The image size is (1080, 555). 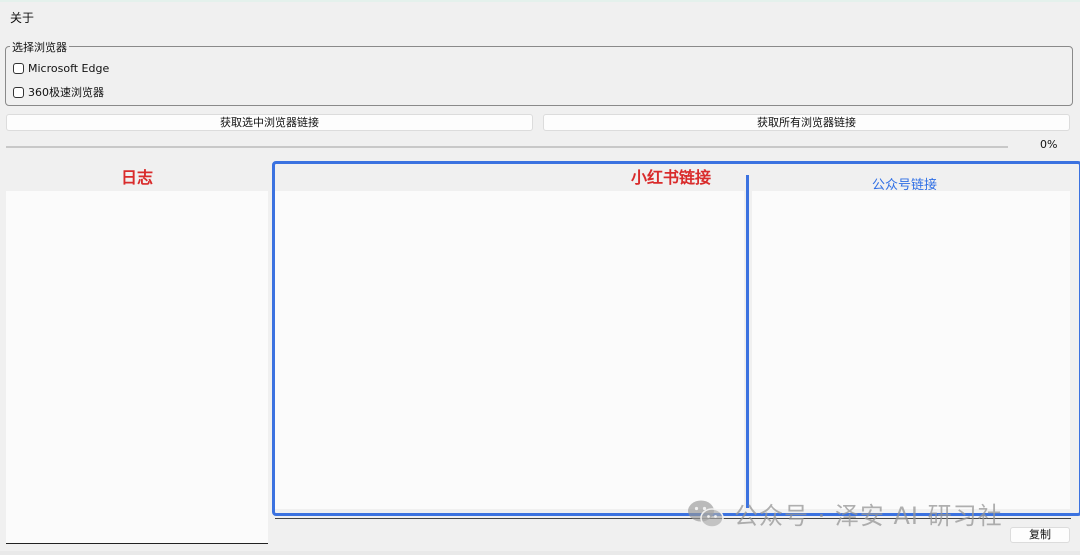 I want to click on window-bottom-edge, so click(x=540, y=553).